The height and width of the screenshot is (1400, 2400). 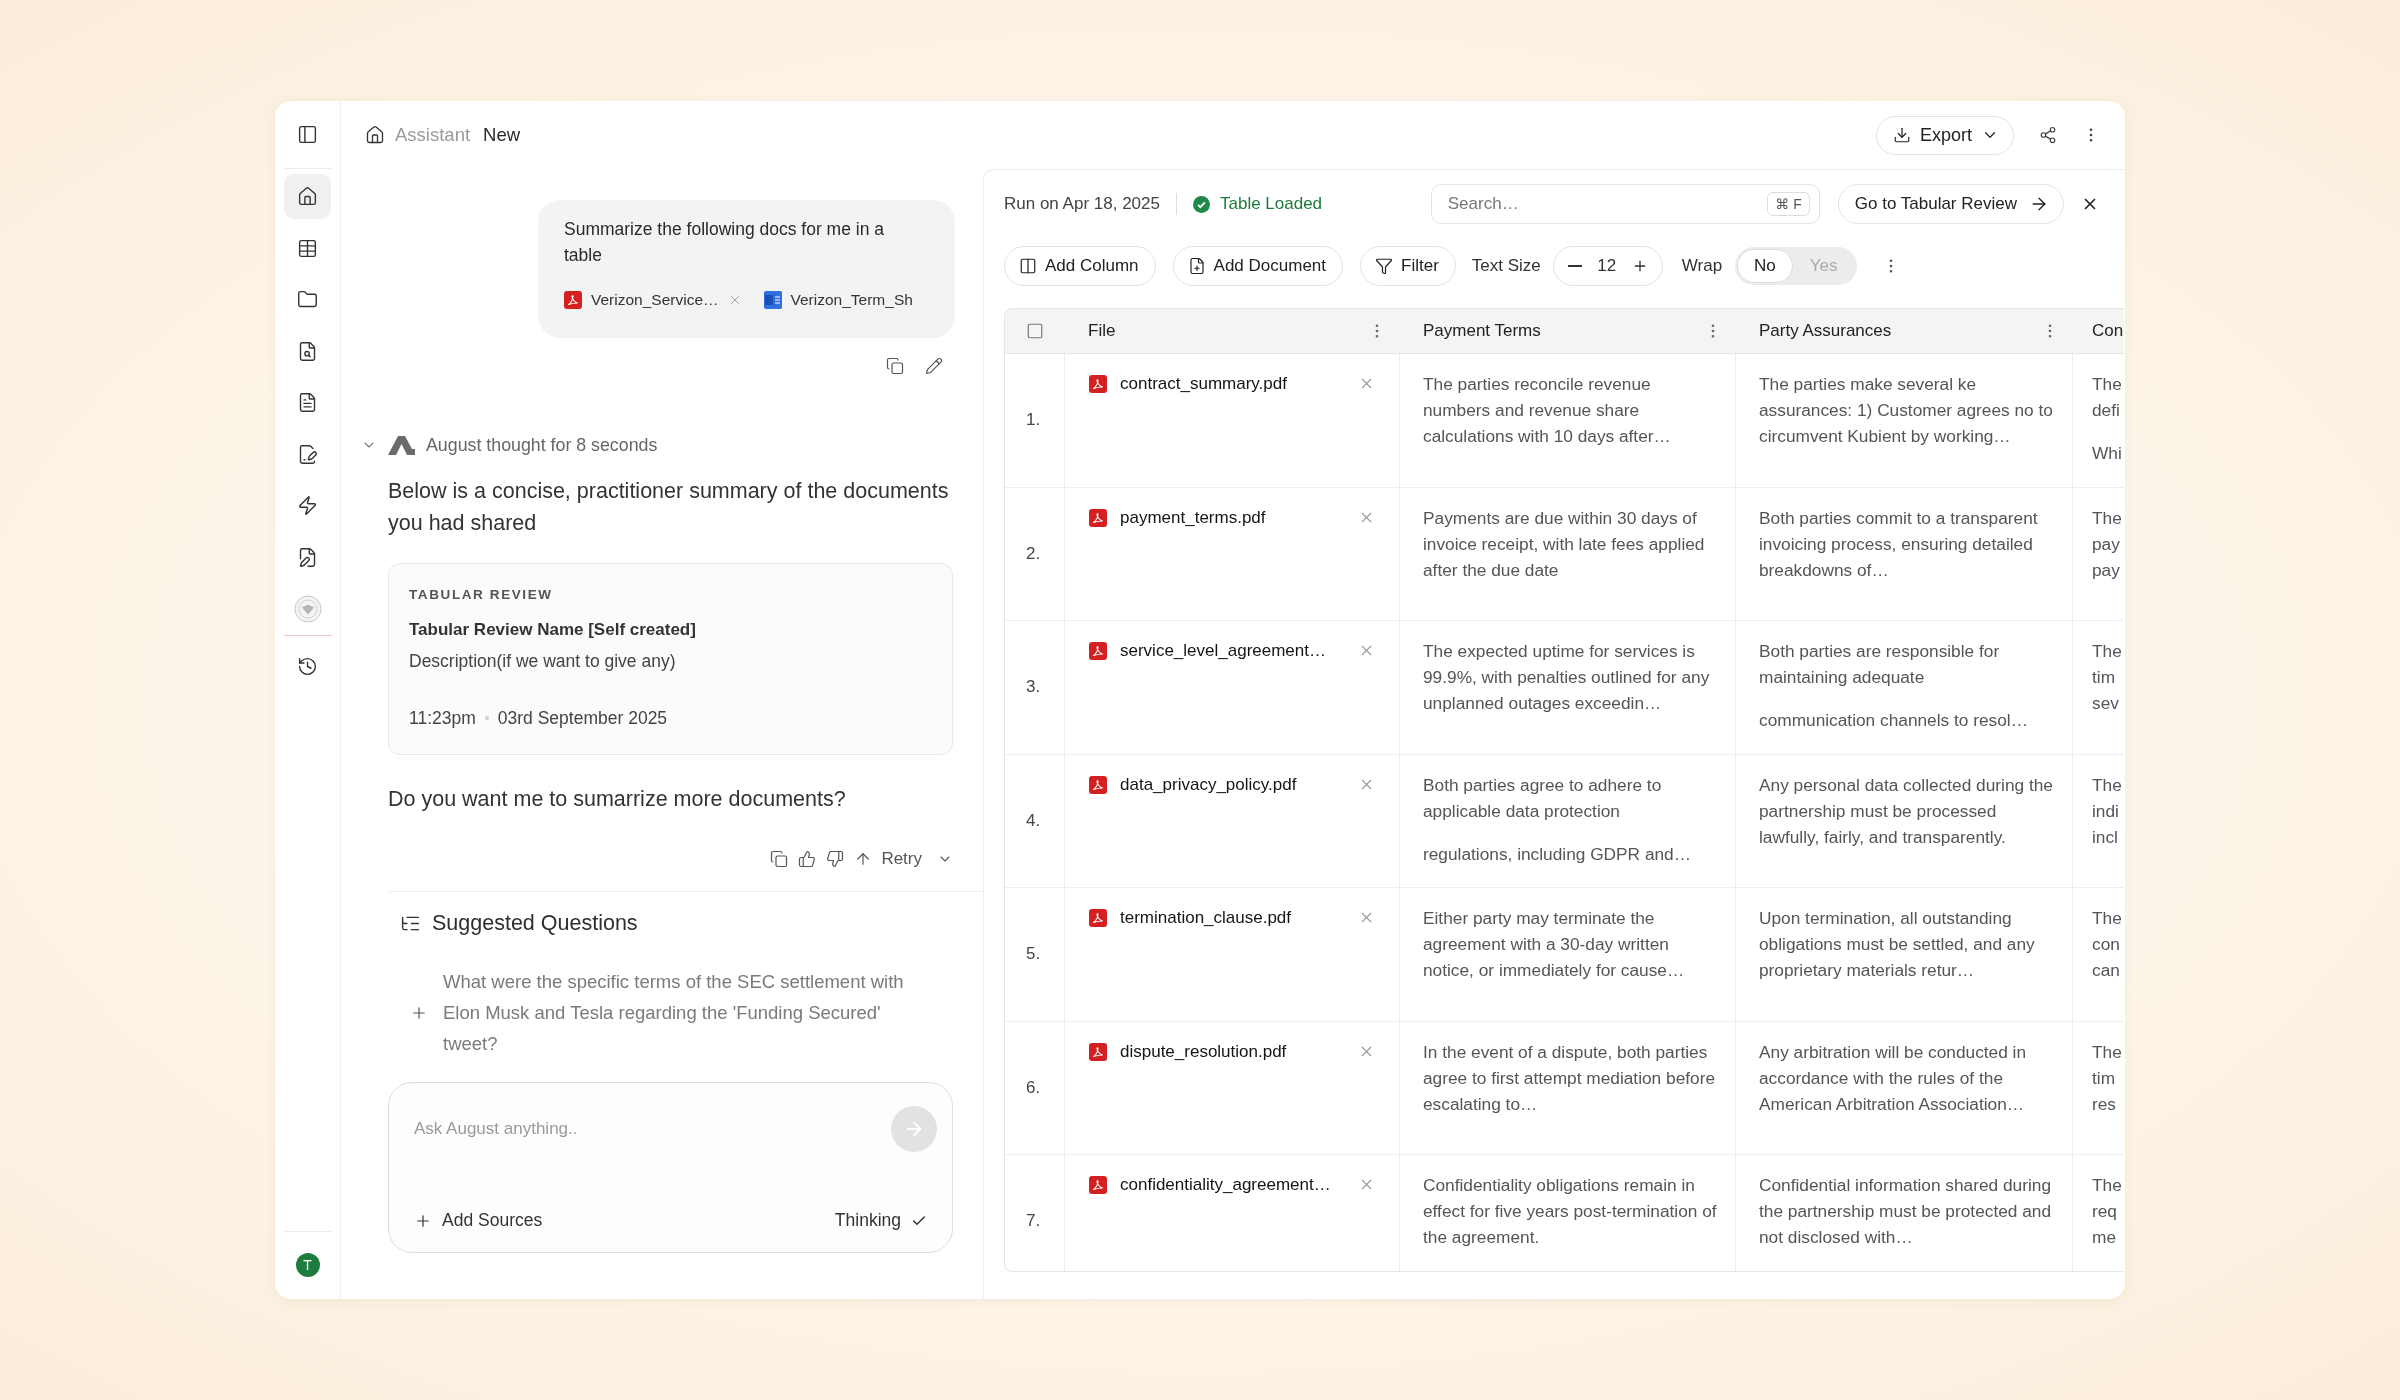 I want to click on file-plus-icon, so click(x=1196, y=266).